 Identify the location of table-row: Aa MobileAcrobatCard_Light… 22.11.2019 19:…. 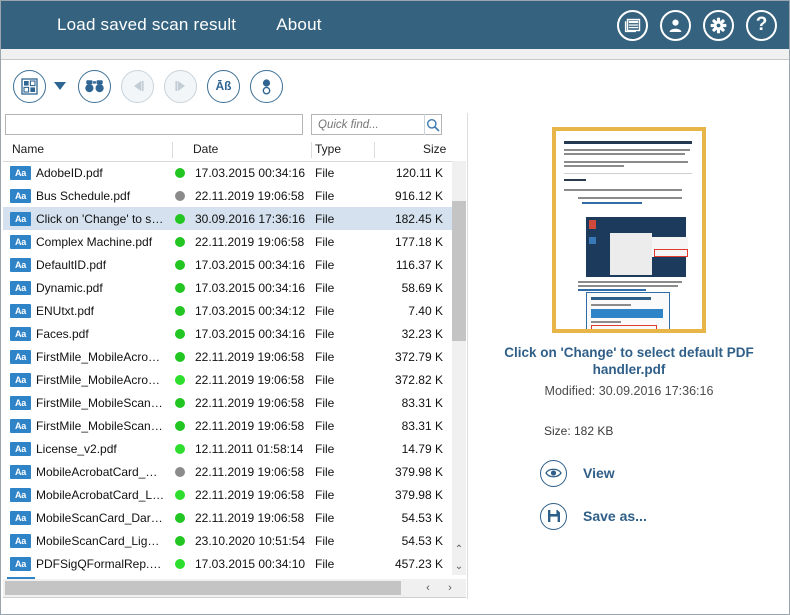
(227, 494).